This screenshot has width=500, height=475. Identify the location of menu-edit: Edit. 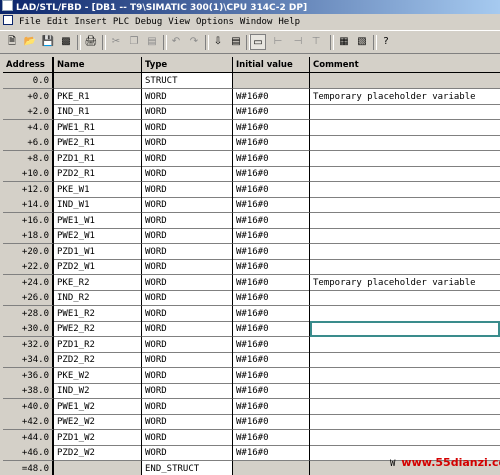
(58, 22).